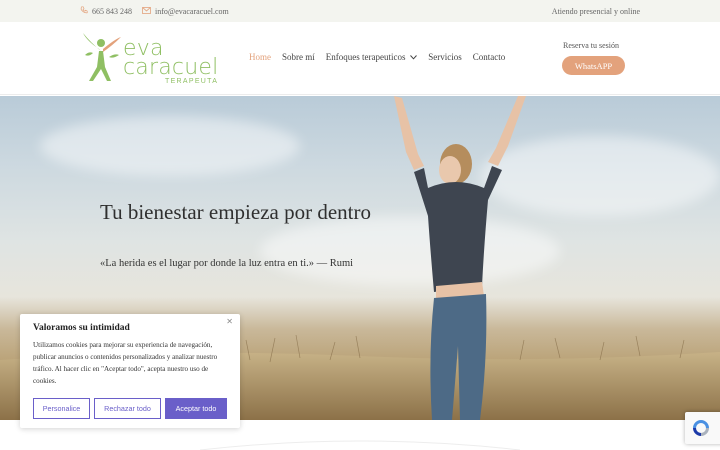 Image resolution: width=720 pixels, height=450 pixels. I want to click on nav-home: Home, so click(260, 57).